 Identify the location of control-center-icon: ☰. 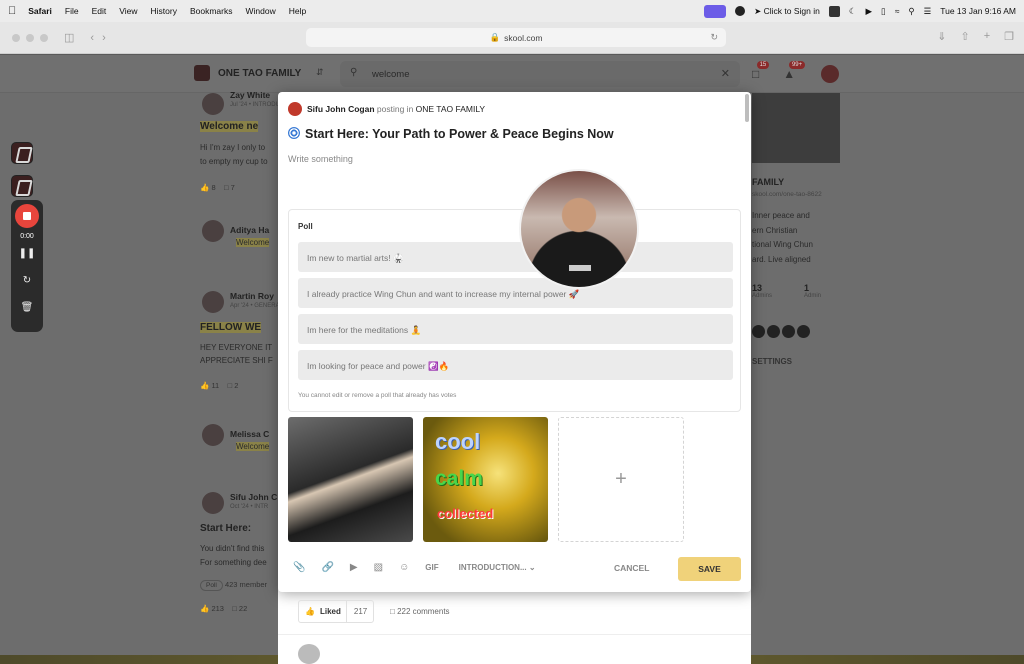
(928, 11).